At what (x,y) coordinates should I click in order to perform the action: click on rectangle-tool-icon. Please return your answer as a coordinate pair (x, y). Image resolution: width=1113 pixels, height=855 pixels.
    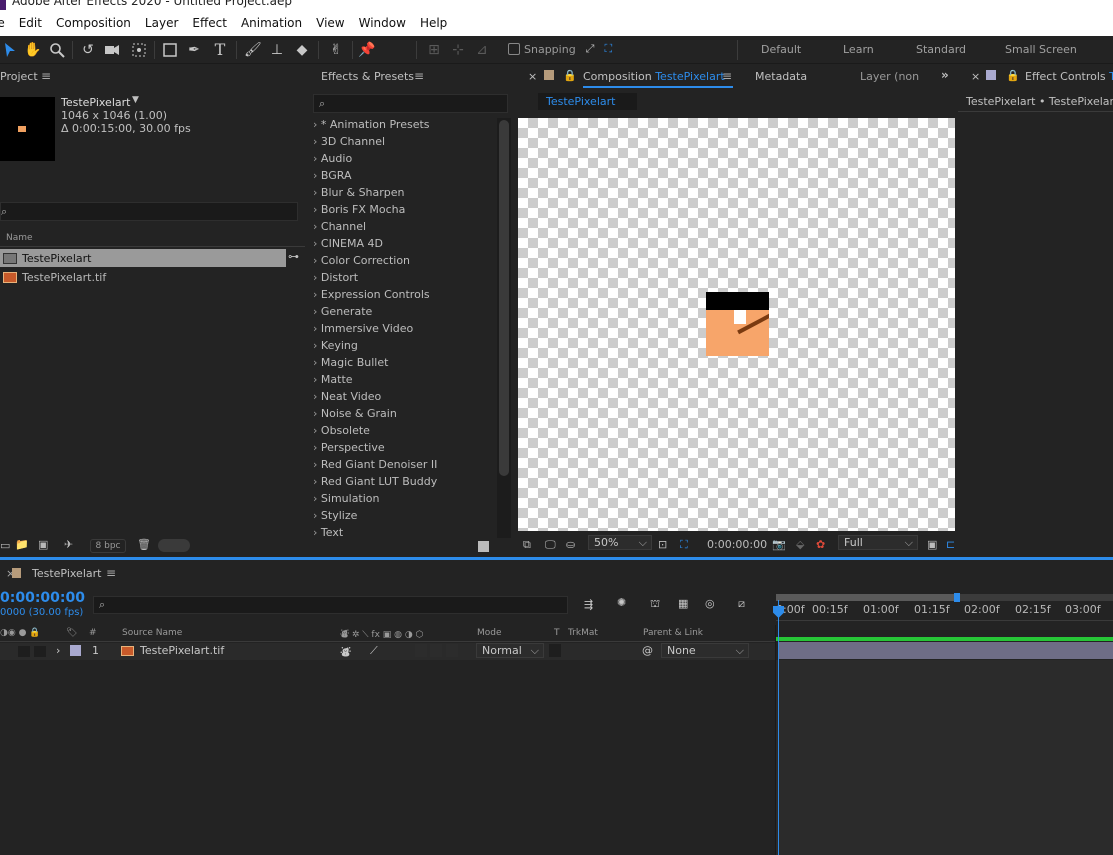
    Looking at the image, I should click on (170, 50).